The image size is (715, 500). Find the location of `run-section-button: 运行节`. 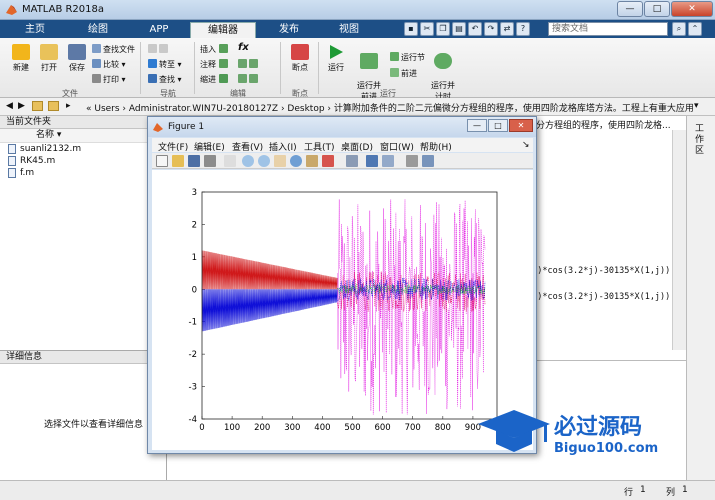

run-section-button: 运行节 is located at coordinates (407, 57).